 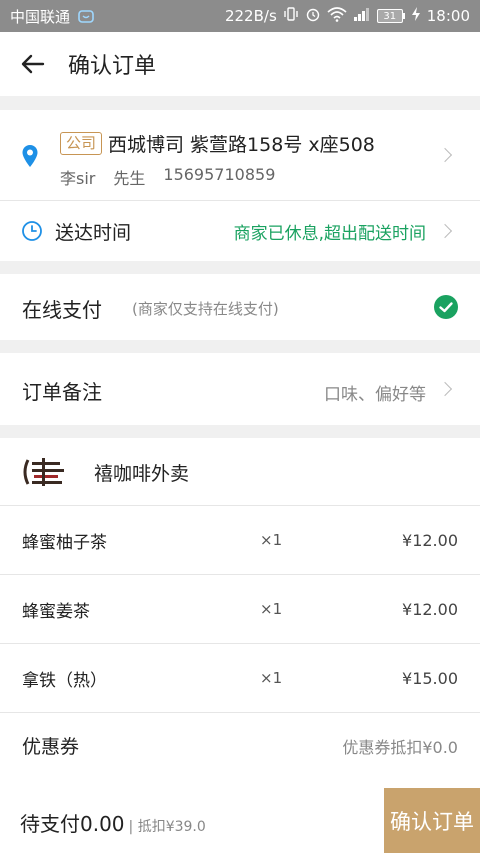 What do you see at coordinates (432, 820) in the screenshot?
I see `confirm-order-button: 确认订单` at bounding box center [432, 820].